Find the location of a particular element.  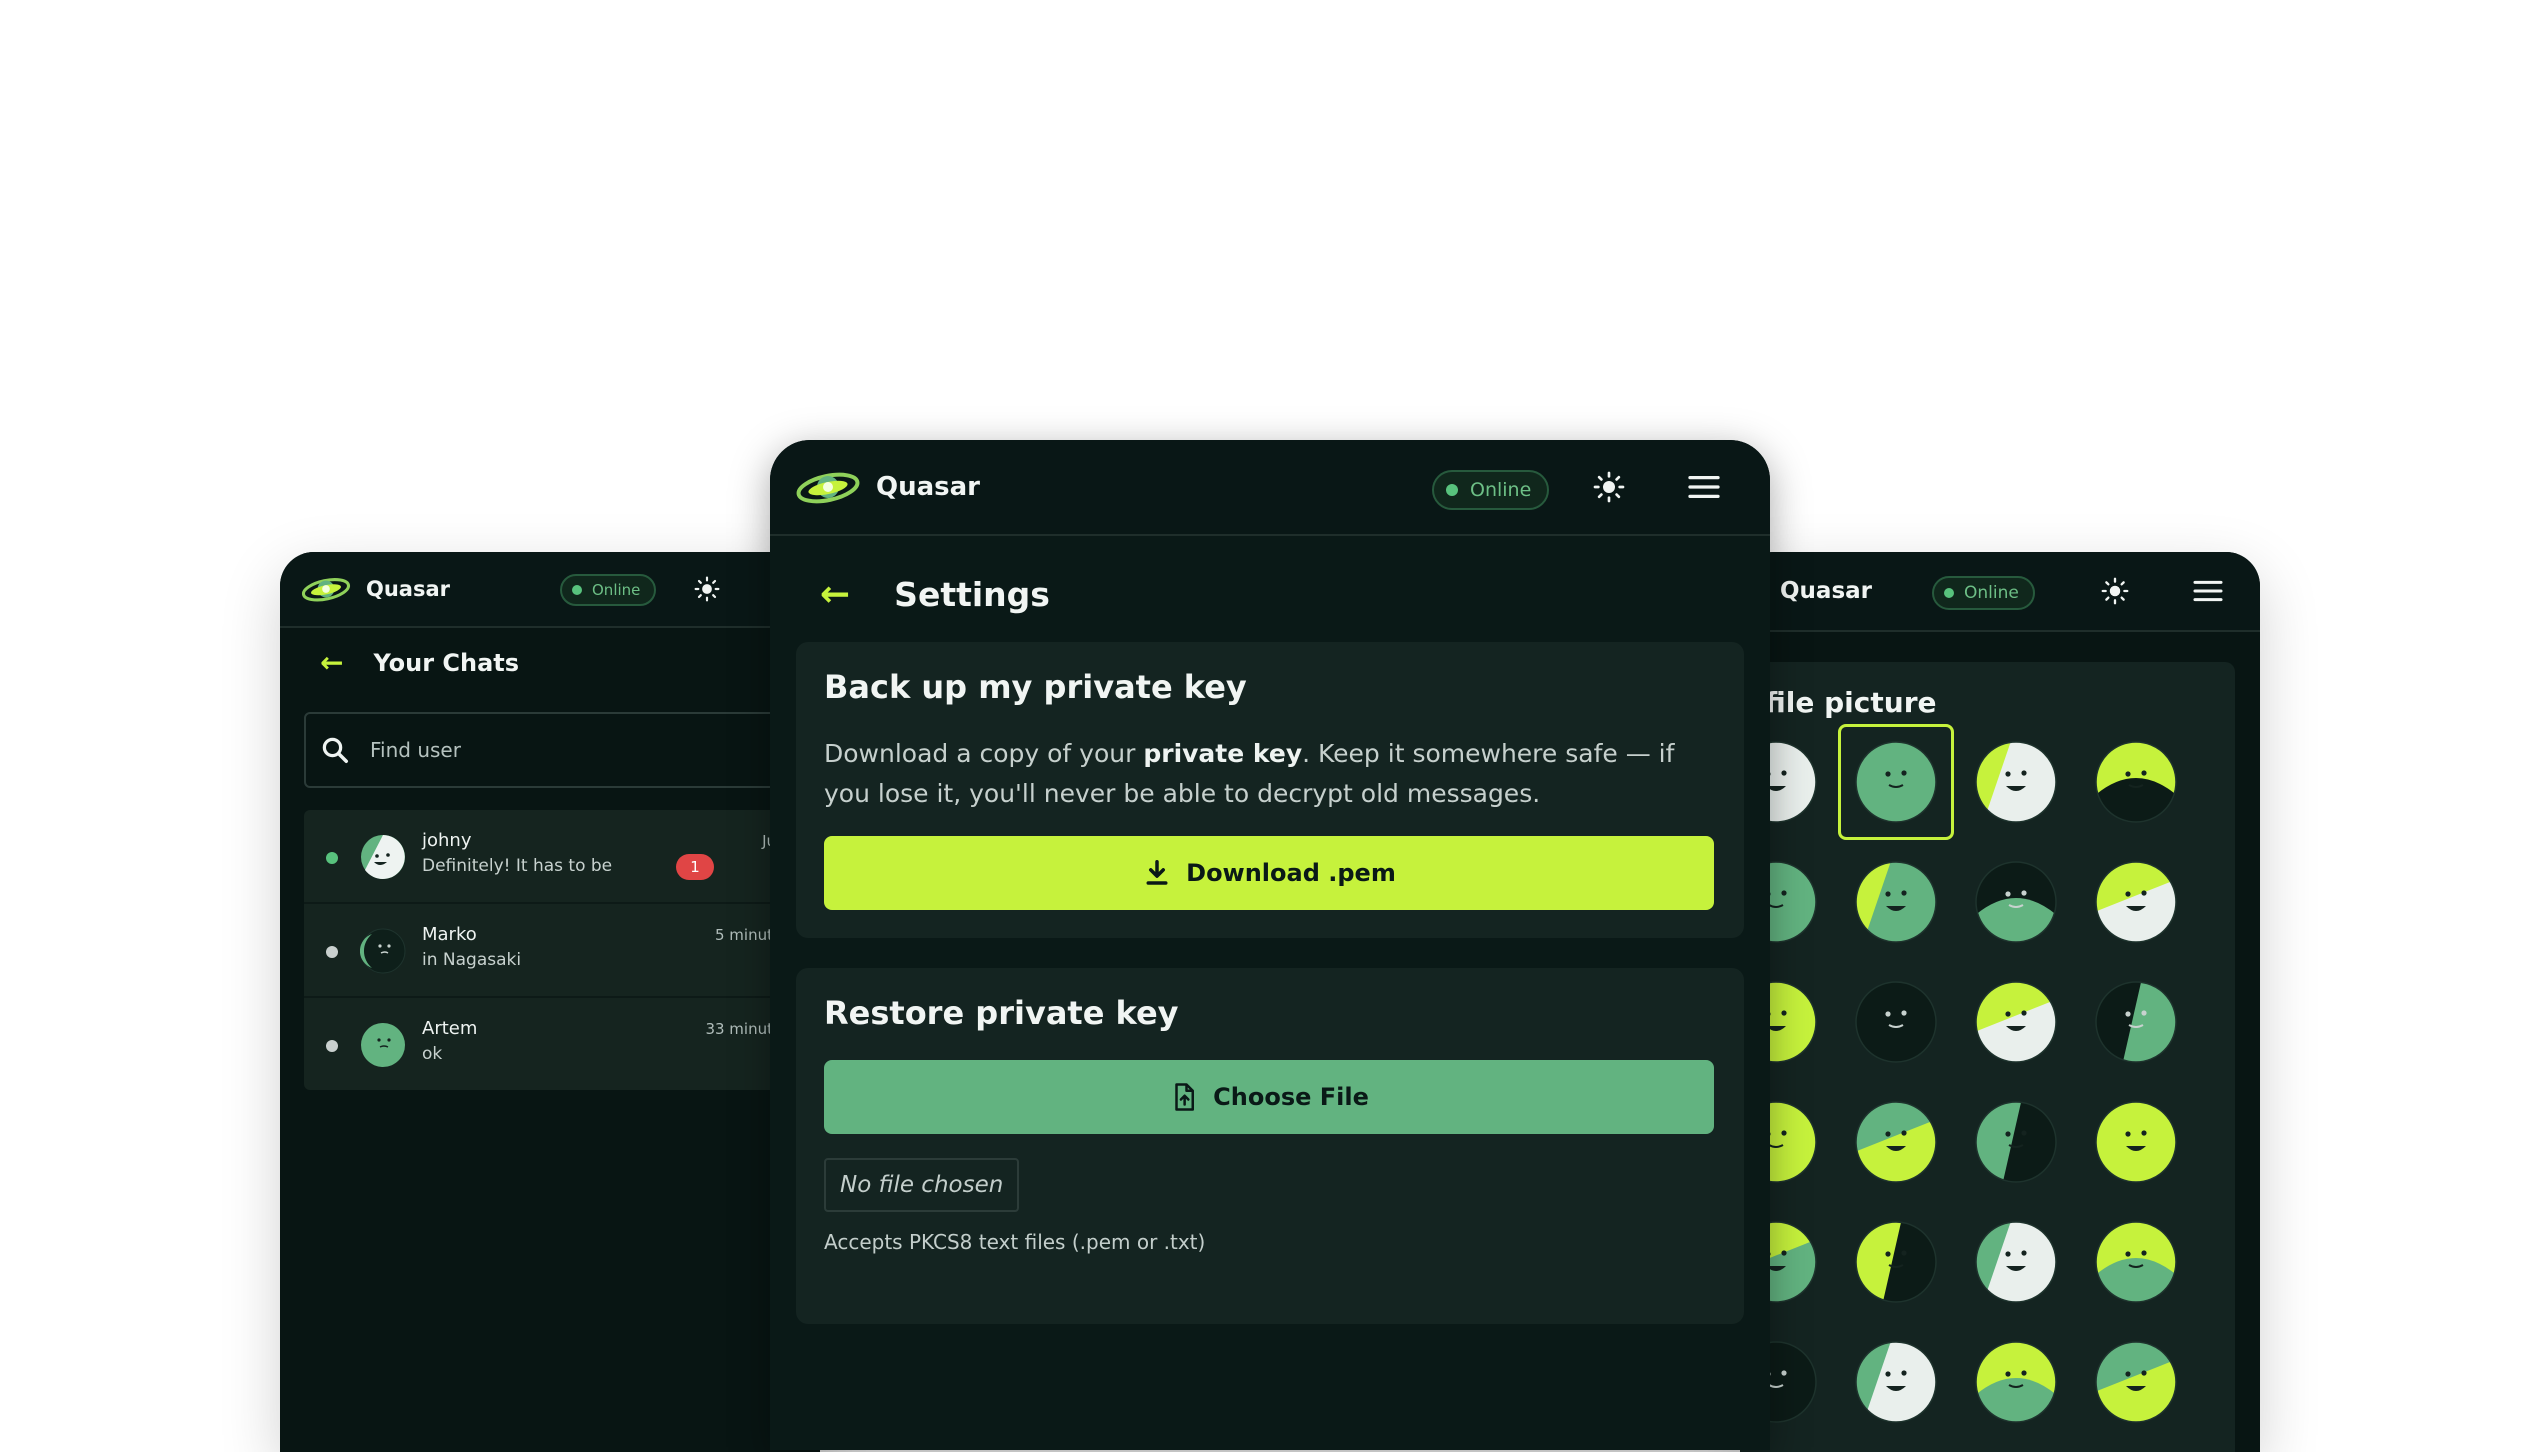

card-title: Back up my private key is located at coordinates (1035, 687).